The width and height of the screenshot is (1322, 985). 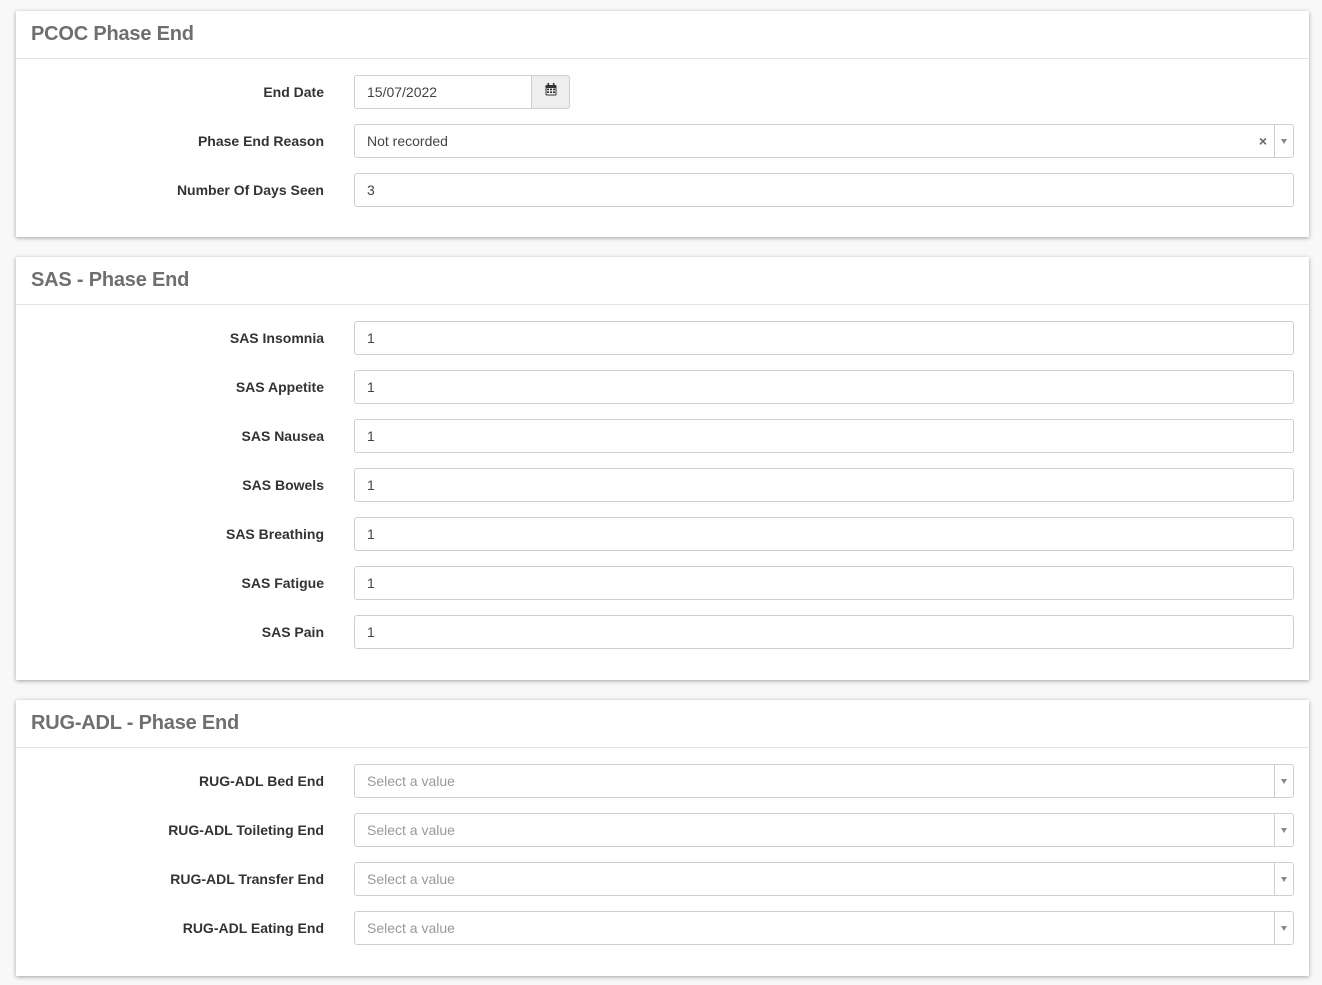 What do you see at coordinates (443, 92) in the screenshot?
I see `end-date-input` at bounding box center [443, 92].